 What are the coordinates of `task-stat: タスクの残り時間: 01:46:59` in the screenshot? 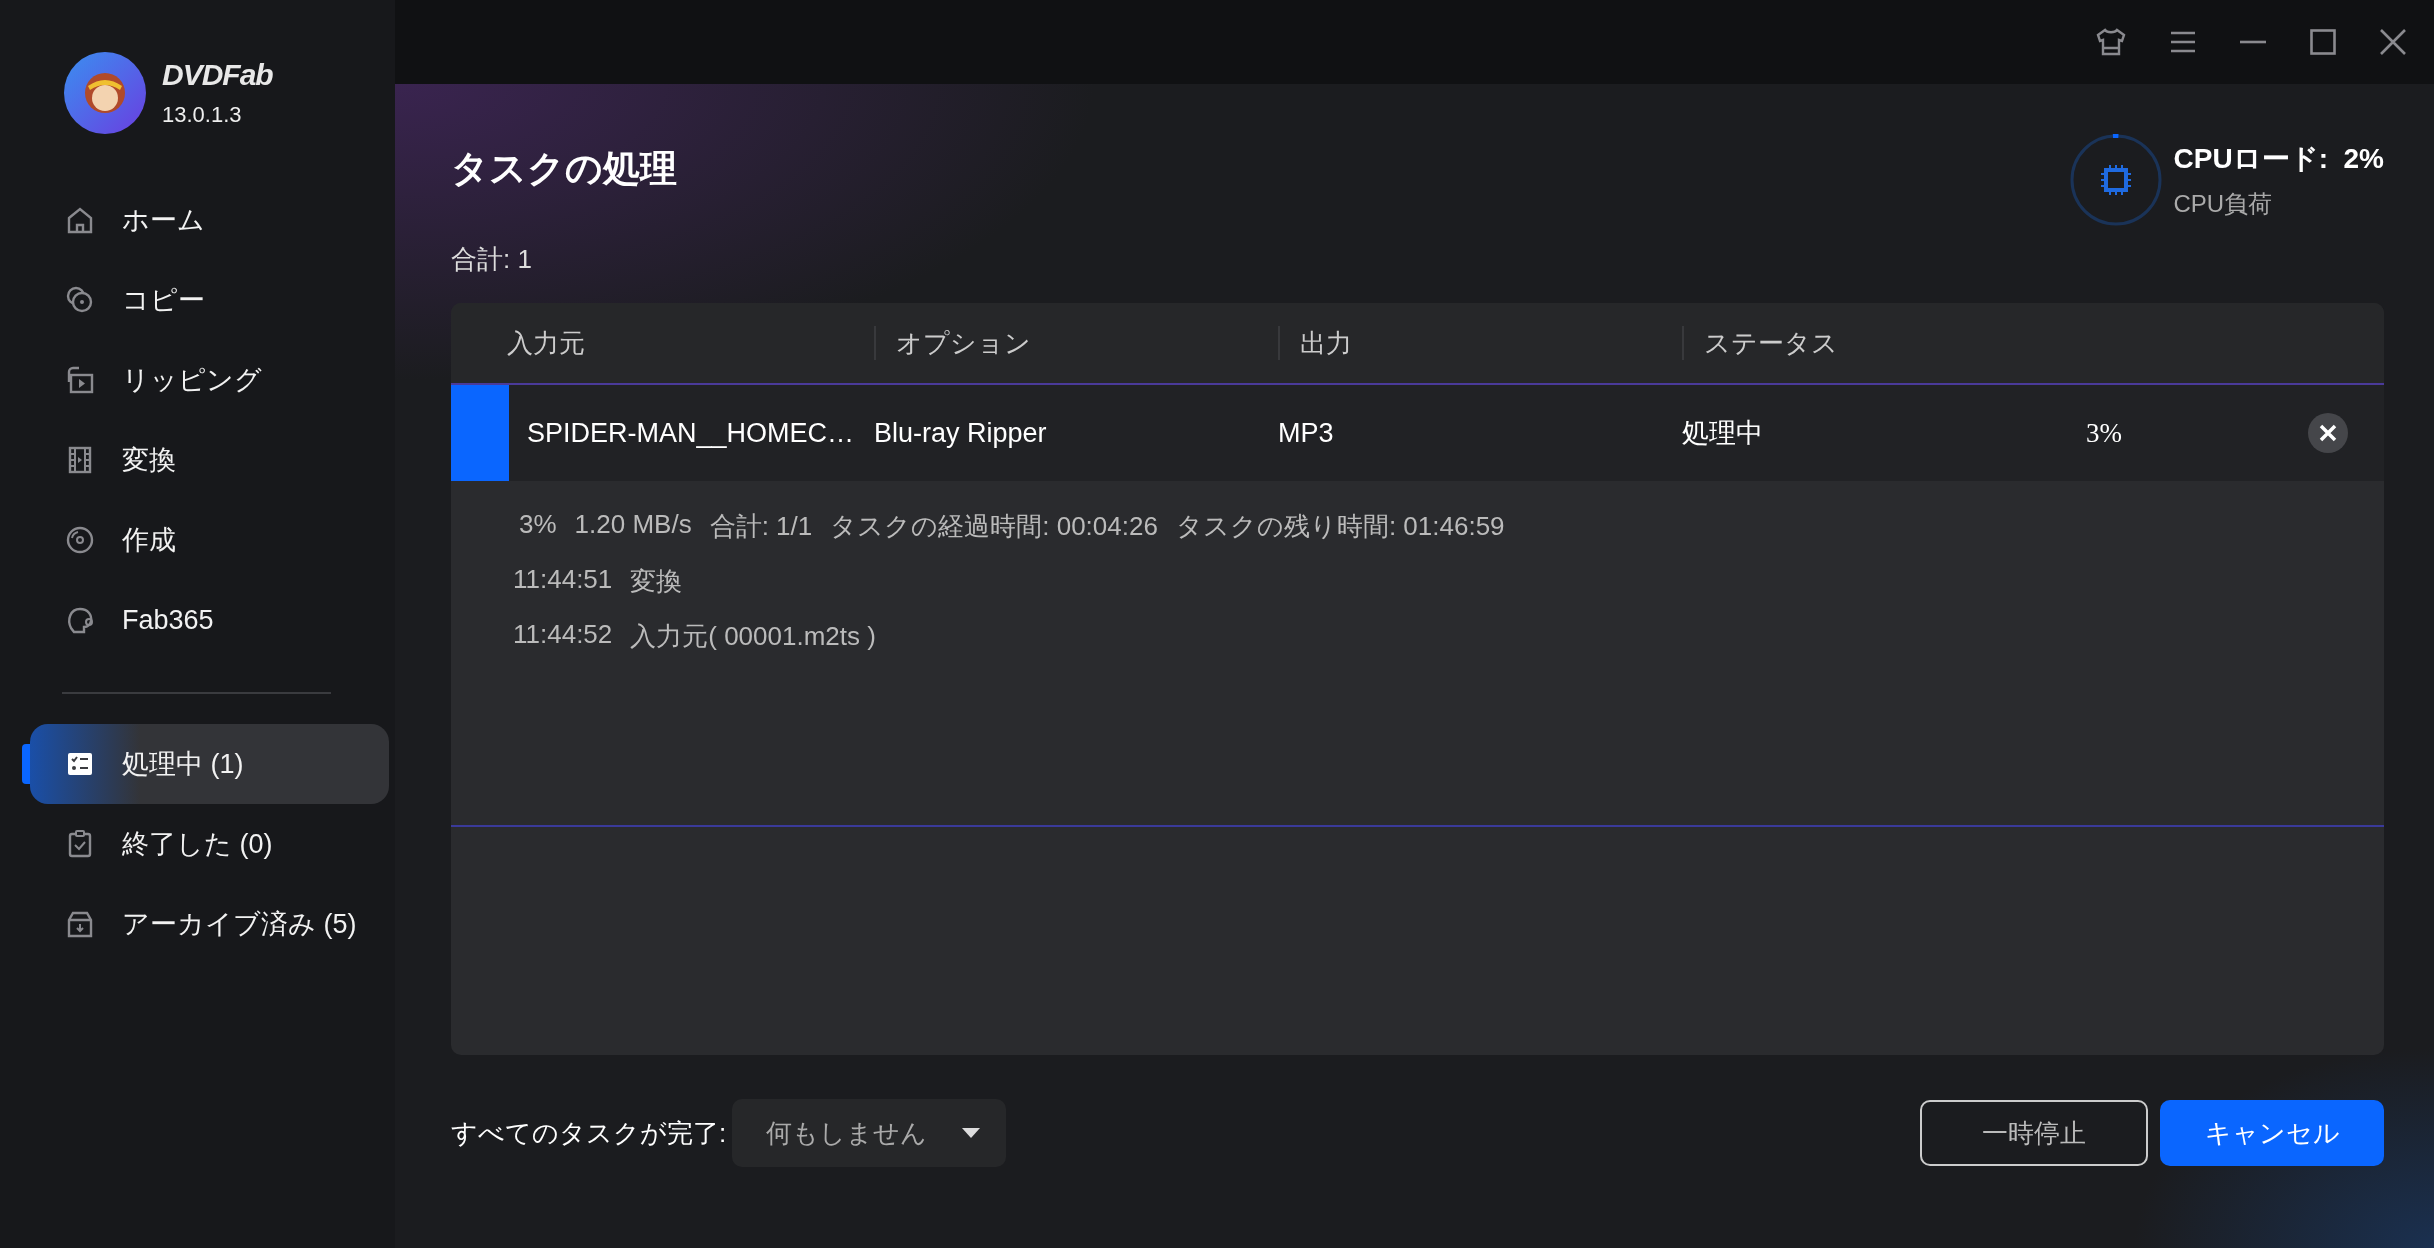 It's located at (1340, 526).